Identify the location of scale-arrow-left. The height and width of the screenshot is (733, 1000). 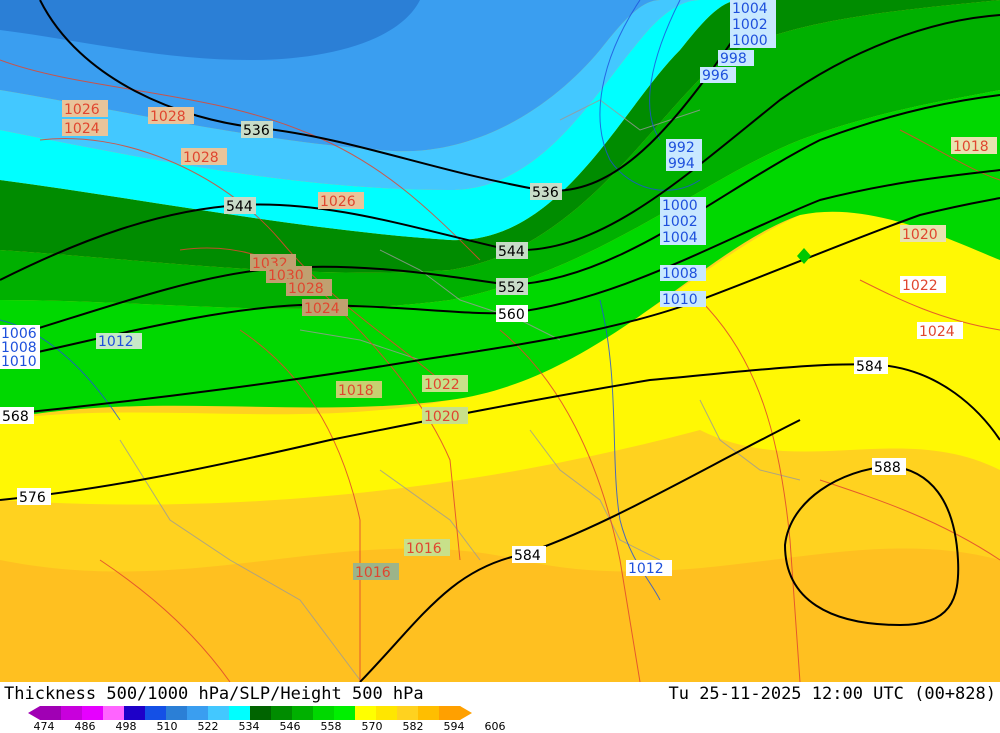
(34, 713).